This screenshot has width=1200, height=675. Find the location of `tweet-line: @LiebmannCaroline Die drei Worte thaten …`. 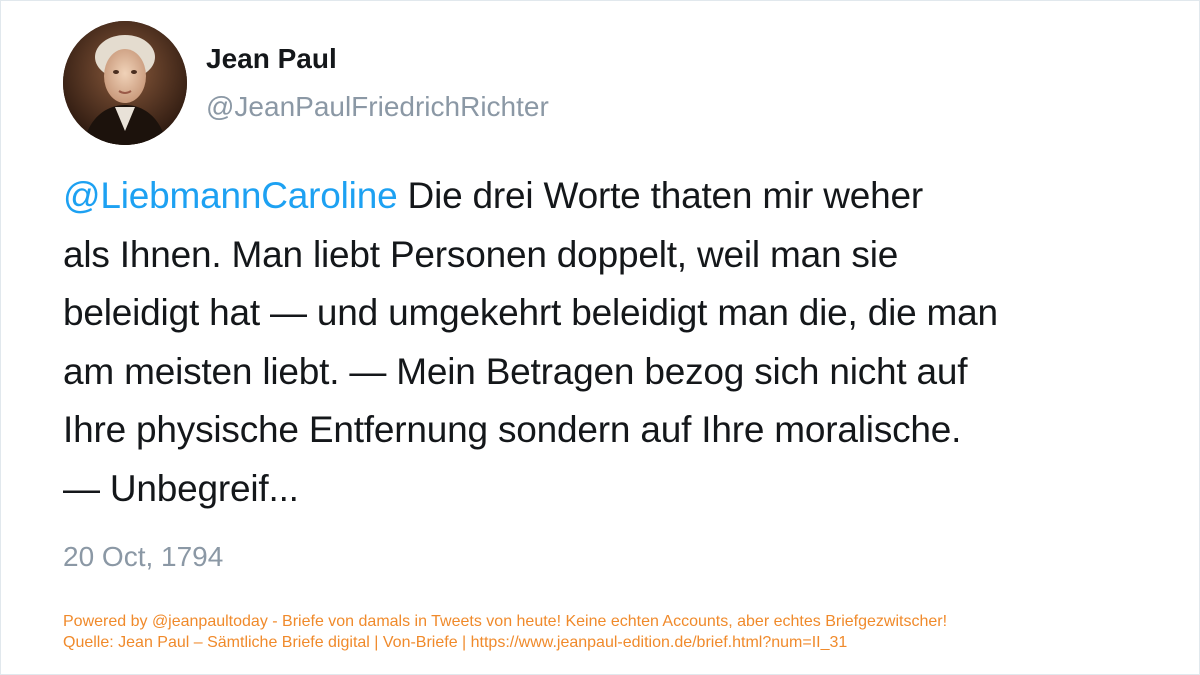

tweet-line: @LiebmannCaroline Die drei Worte thaten … is located at coordinates (623, 196).